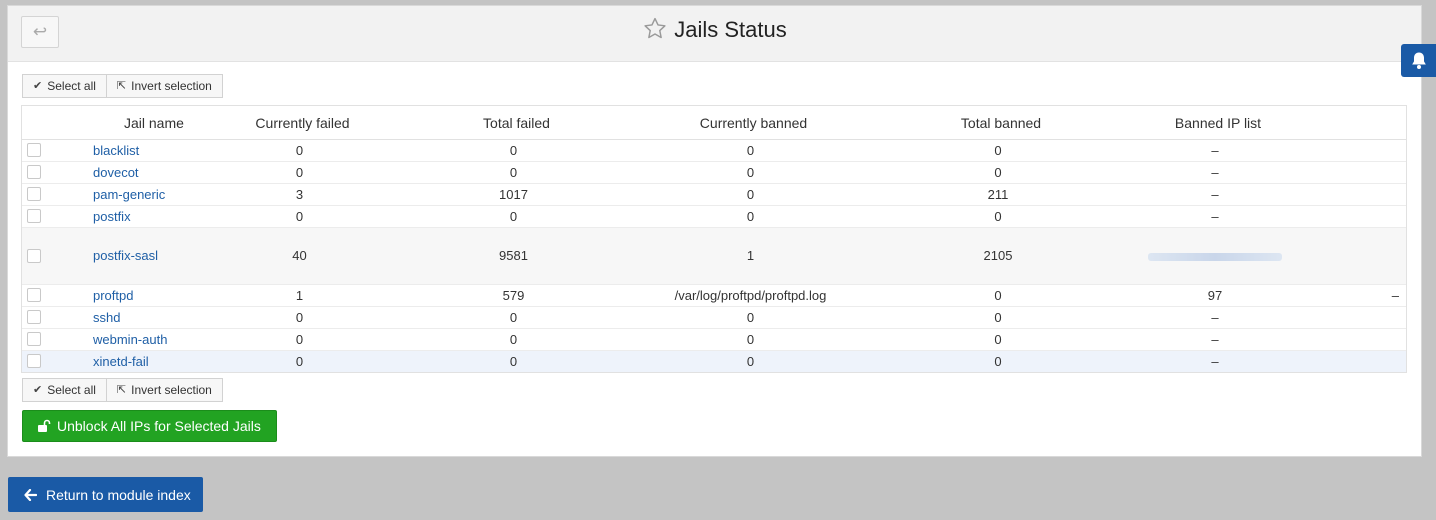 The width and height of the screenshot is (1436, 520). Describe the element at coordinates (750, 255) in the screenshot. I see `cell-currently-banned: 1` at that location.